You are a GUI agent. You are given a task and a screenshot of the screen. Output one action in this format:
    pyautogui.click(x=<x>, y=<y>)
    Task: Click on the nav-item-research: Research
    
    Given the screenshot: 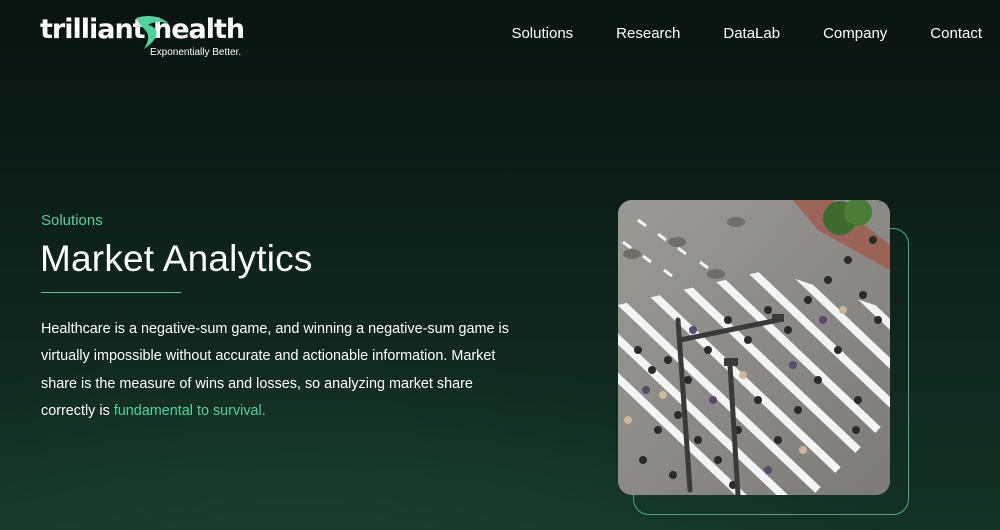 What is the action you would take?
    pyautogui.click(x=648, y=33)
    